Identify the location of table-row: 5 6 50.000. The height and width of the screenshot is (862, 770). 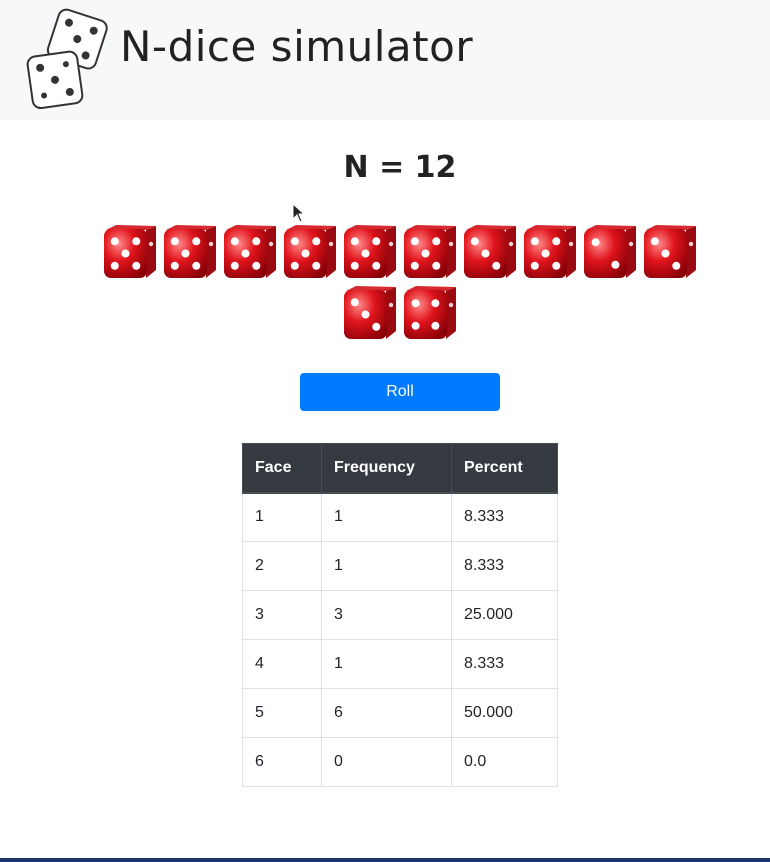
(400, 713).